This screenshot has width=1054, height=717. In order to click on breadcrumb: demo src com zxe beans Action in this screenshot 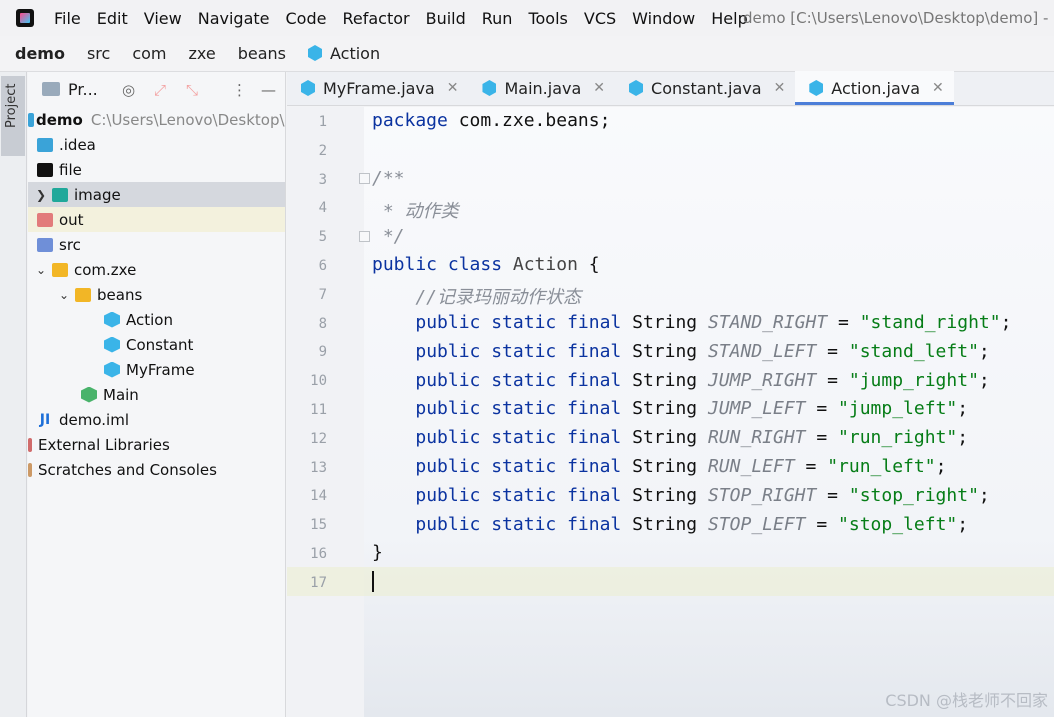, I will do `click(527, 54)`.